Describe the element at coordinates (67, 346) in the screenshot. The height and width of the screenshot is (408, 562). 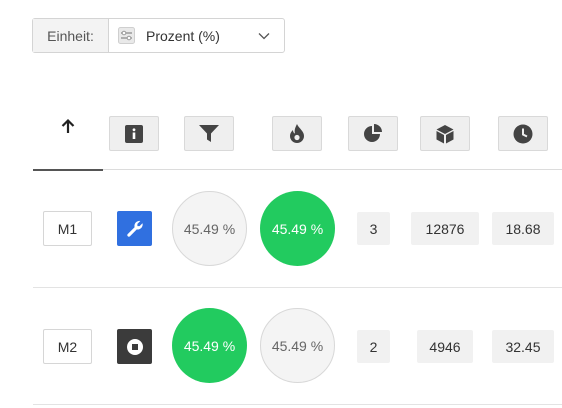
I see `machine-name: M2` at that location.